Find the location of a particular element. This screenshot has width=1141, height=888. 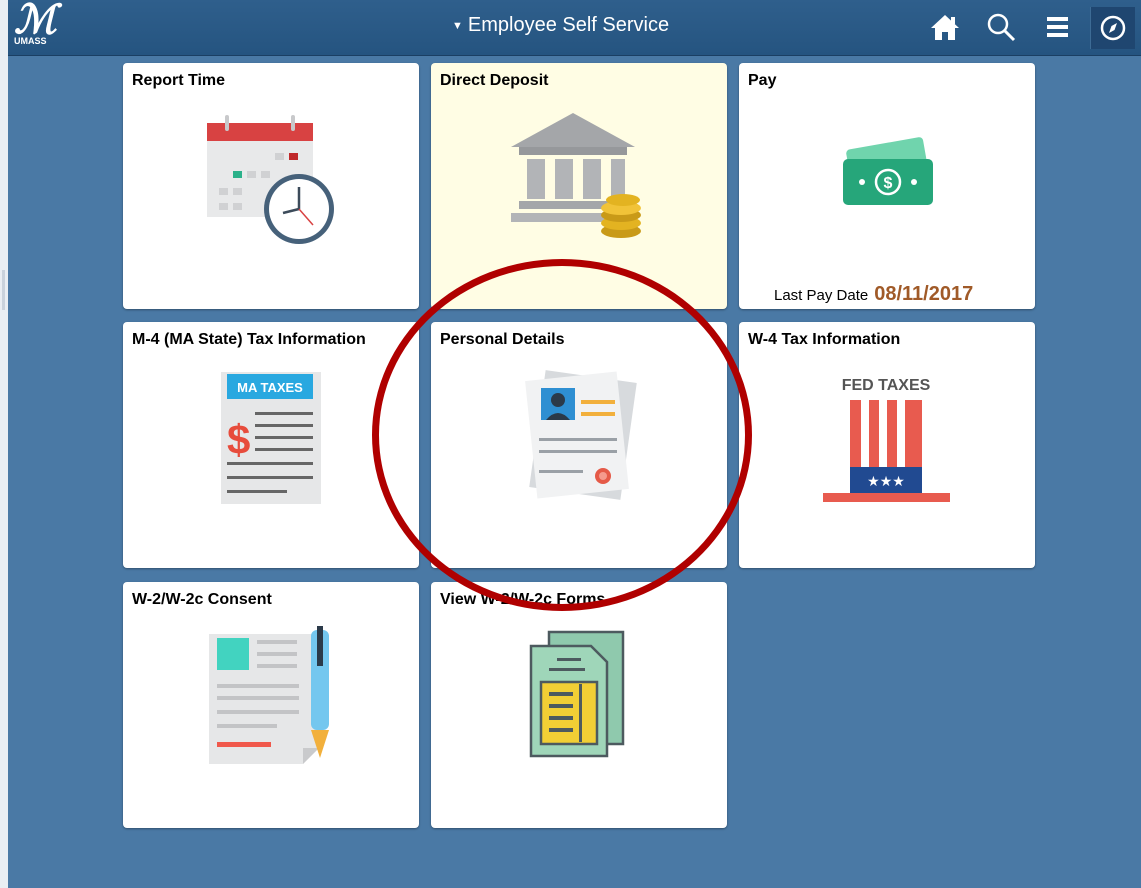

umass-logo: ℳ UMASS is located at coordinates (37, 25).